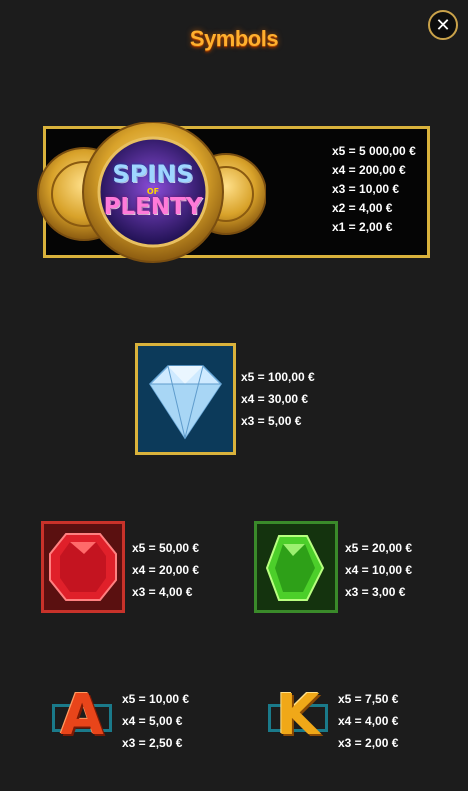 This screenshot has width=468, height=791. I want to click on pay-line: x3 = 3,00 €, so click(375, 592).